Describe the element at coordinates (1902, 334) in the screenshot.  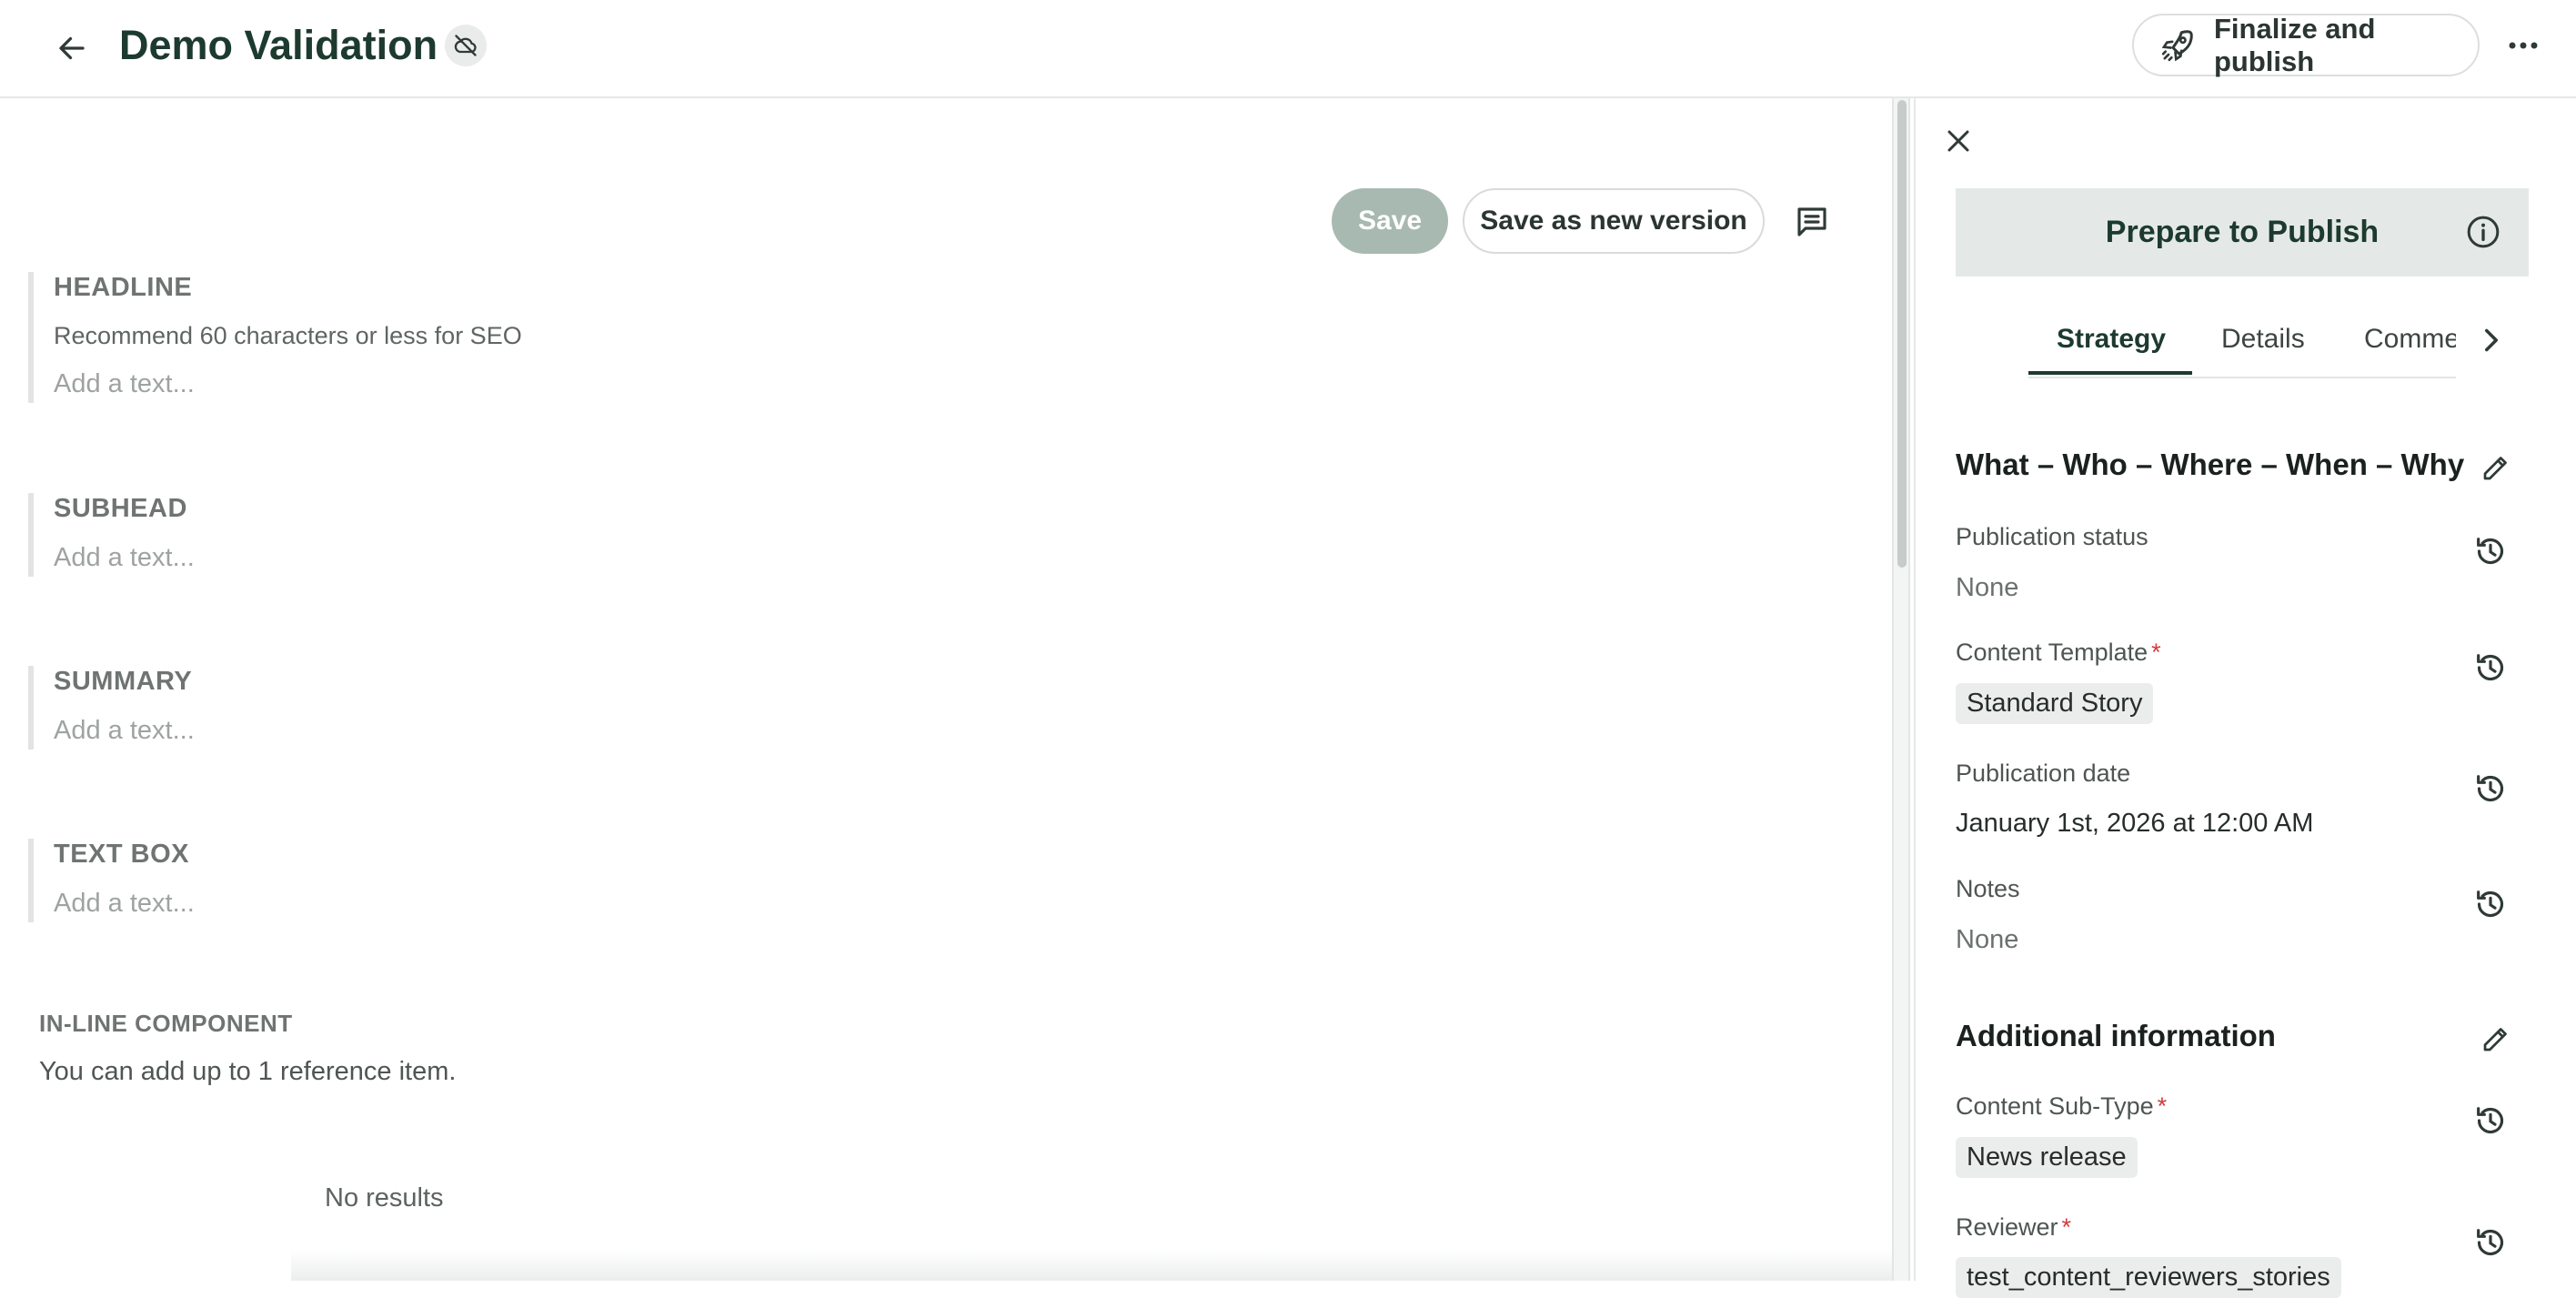
I see `scrollbar-thumb` at that location.